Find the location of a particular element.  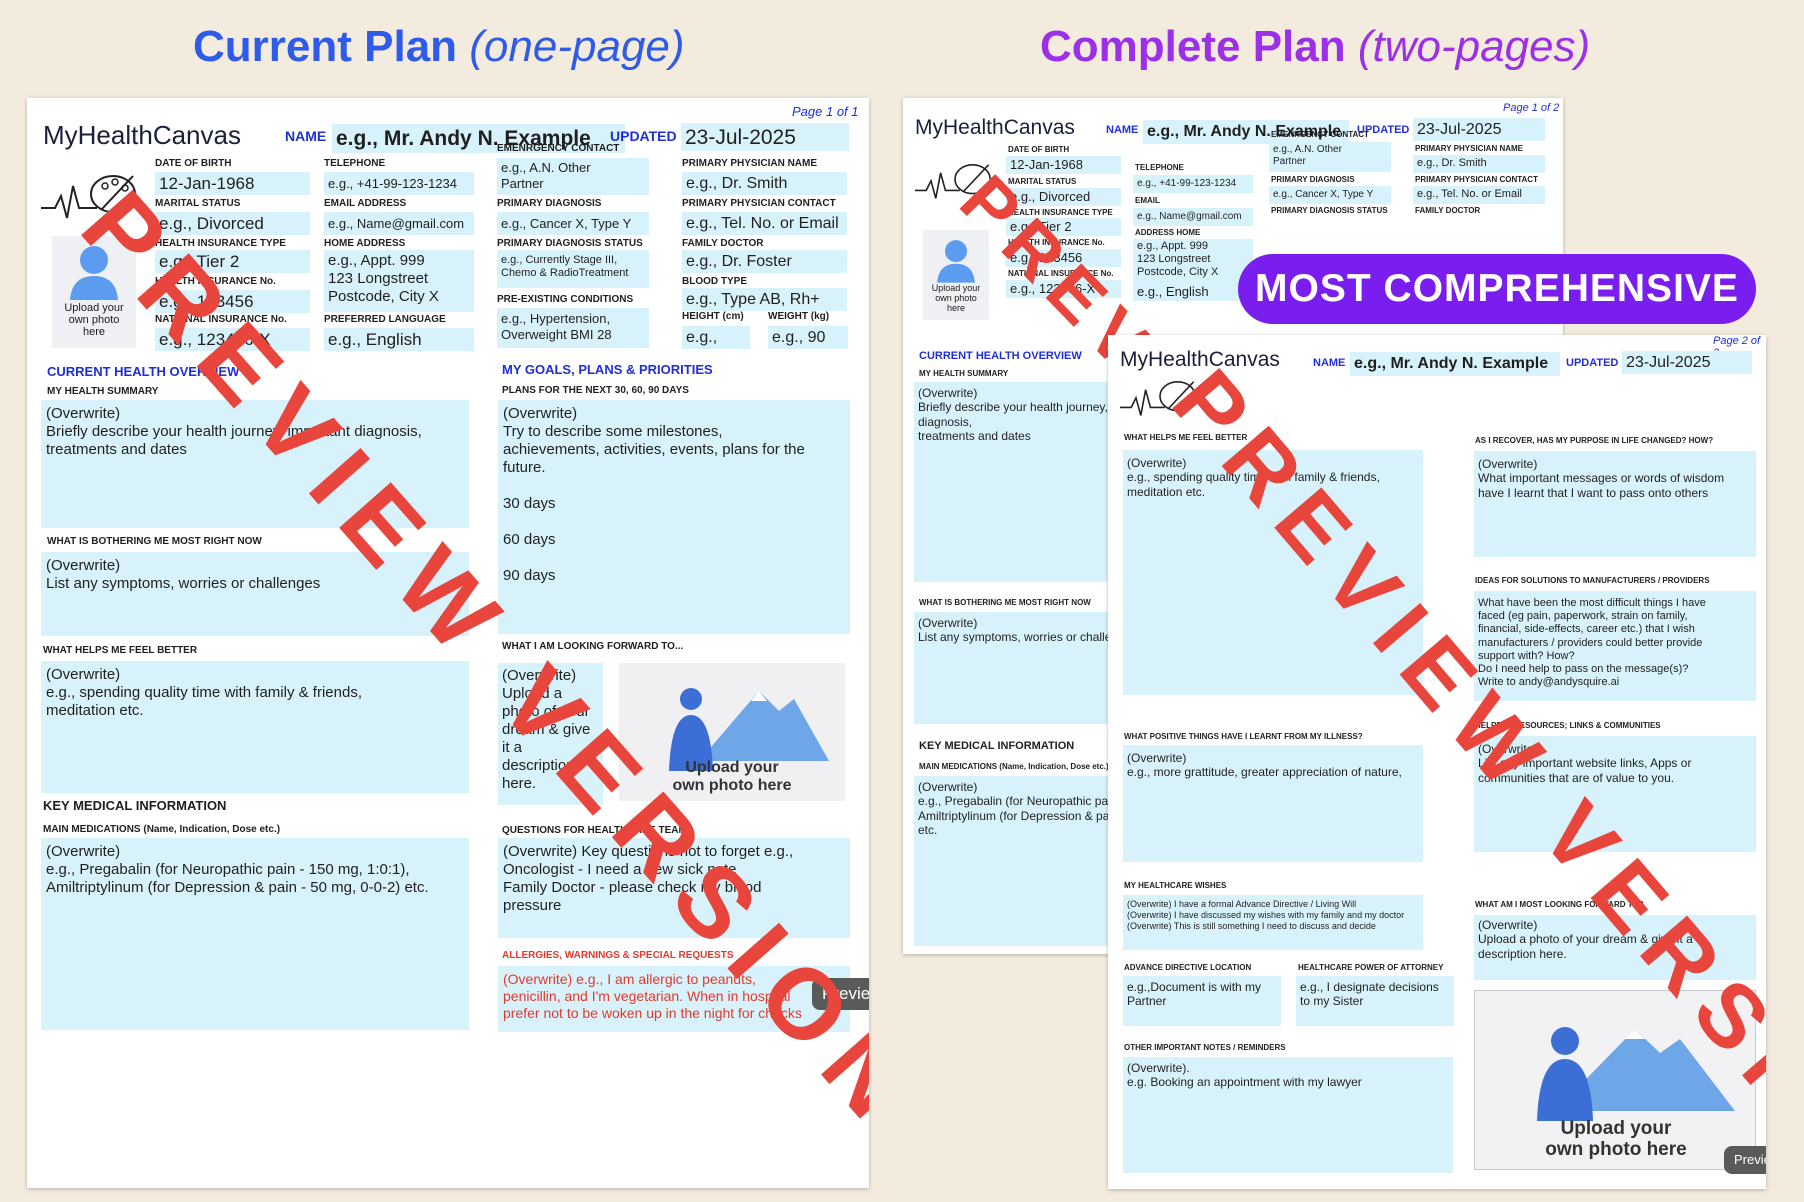

marital-status-label: MARITAL STATUS is located at coordinates (198, 203).